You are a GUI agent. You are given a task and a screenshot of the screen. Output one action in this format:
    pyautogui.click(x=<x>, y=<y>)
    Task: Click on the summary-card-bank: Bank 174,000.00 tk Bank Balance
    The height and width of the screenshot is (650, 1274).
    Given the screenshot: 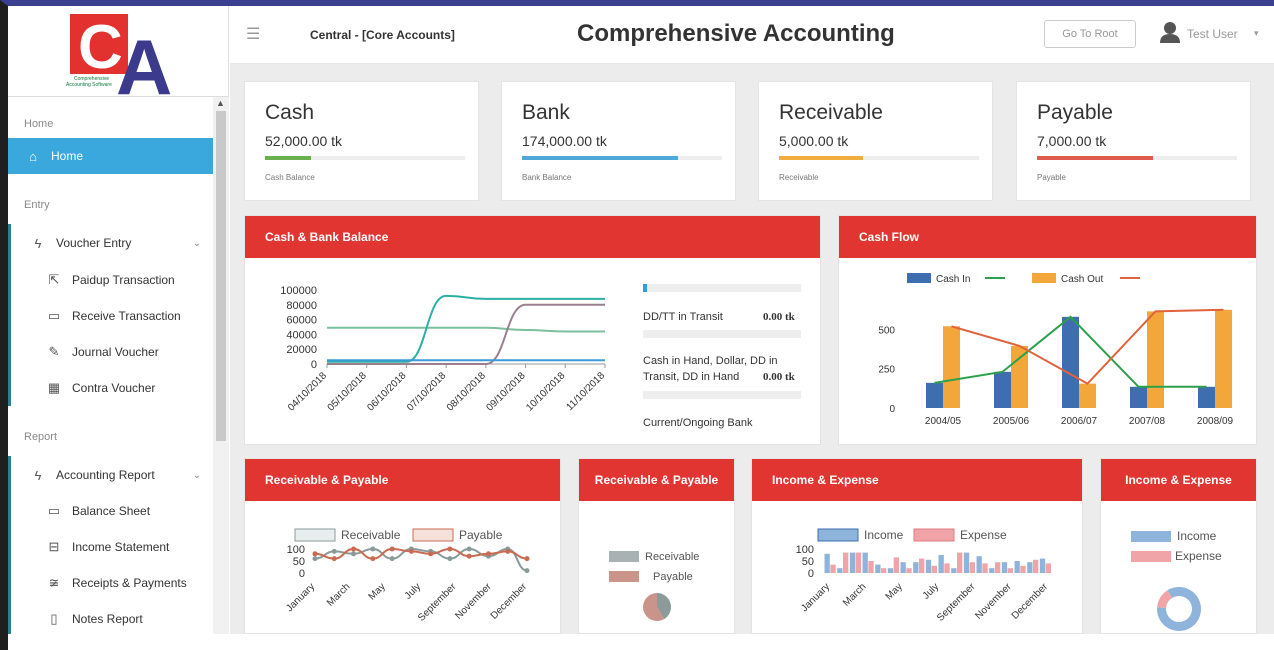 What is the action you would take?
    pyautogui.click(x=618, y=141)
    